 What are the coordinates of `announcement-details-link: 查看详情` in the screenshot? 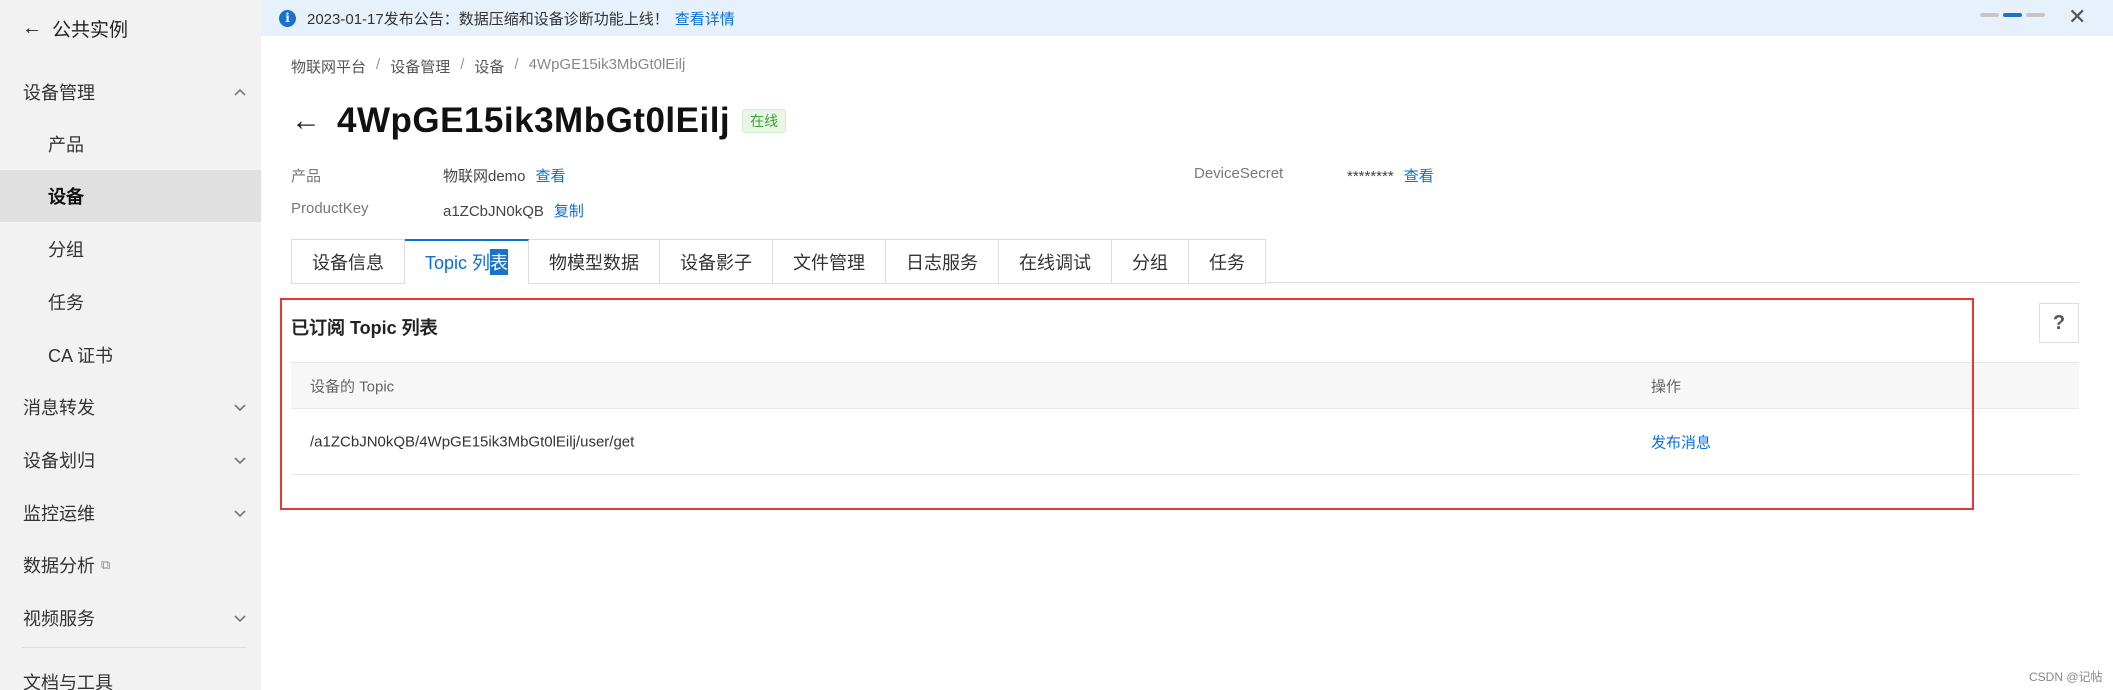 It's located at (705, 18).